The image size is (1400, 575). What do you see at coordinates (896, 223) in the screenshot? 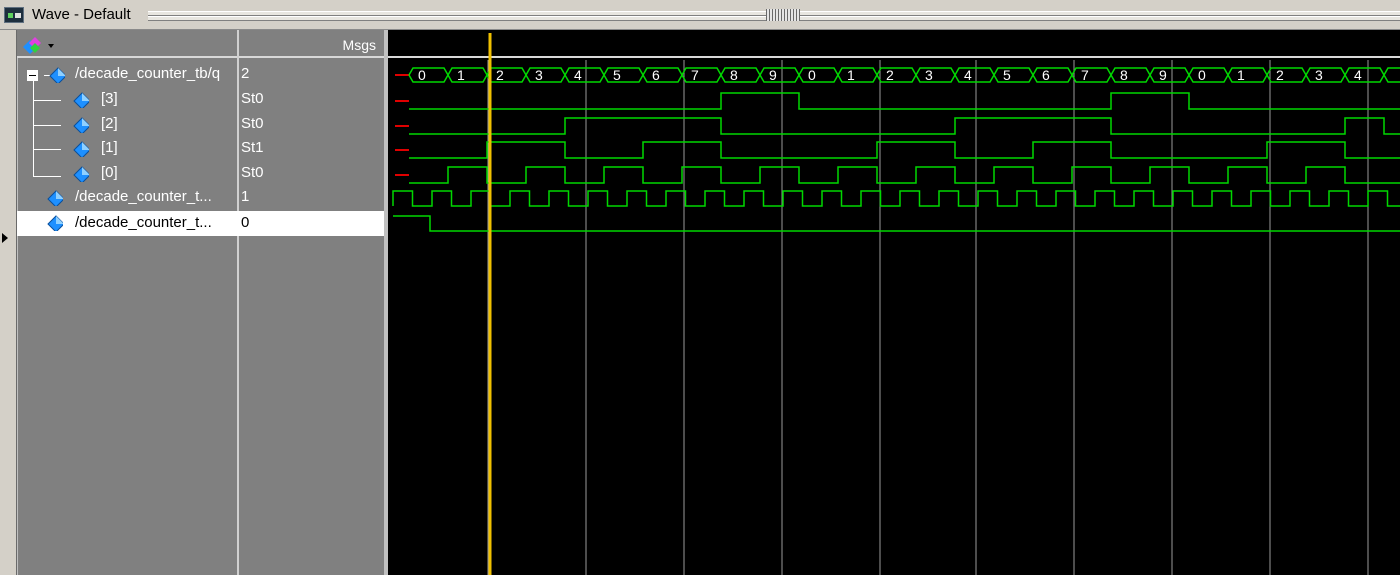
I see `reset-waveform` at bounding box center [896, 223].